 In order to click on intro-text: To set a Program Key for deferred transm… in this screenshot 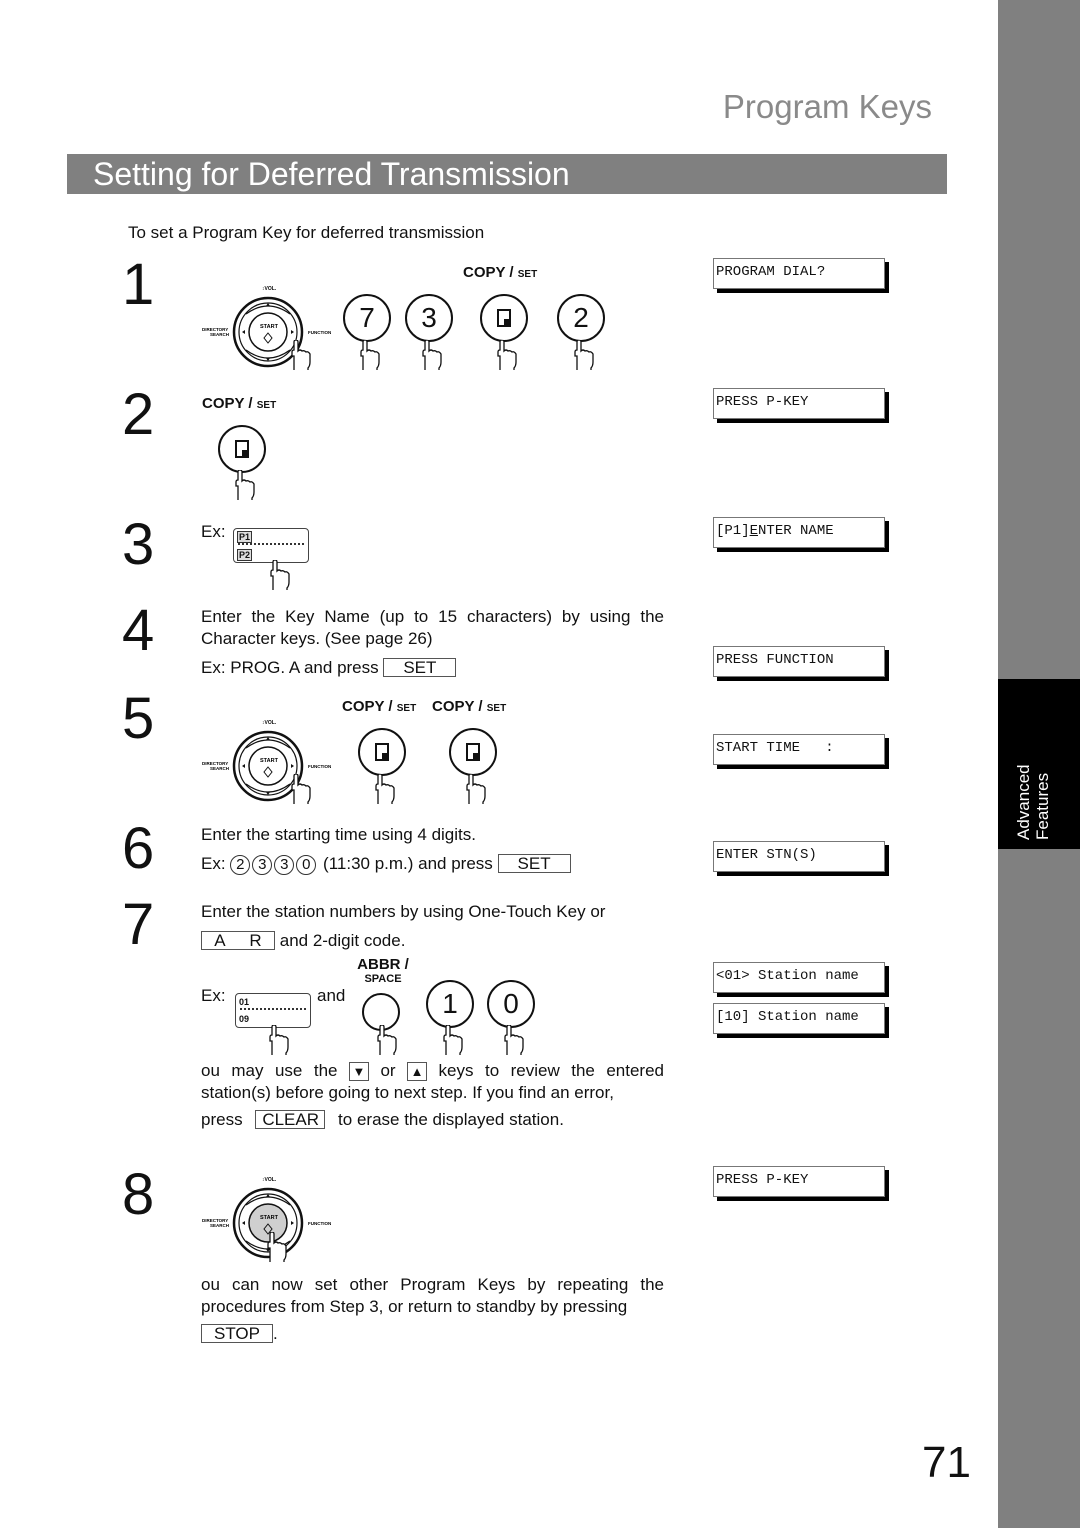, I will do `click(306, 232)`.